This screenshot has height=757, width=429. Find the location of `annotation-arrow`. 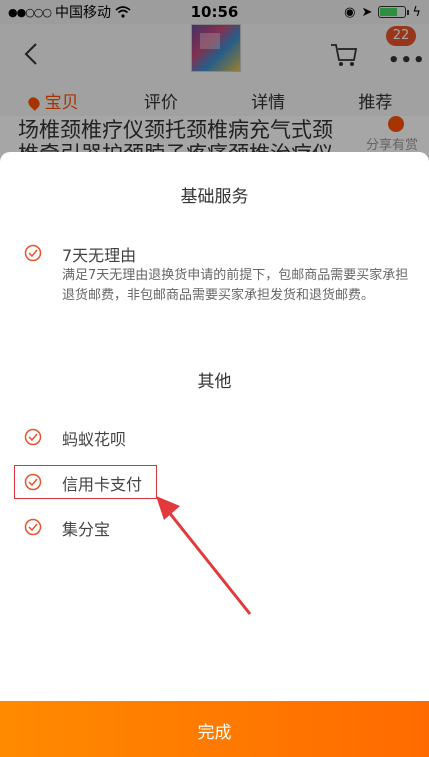

annotation-arrow is located at coordinates (204, 555).